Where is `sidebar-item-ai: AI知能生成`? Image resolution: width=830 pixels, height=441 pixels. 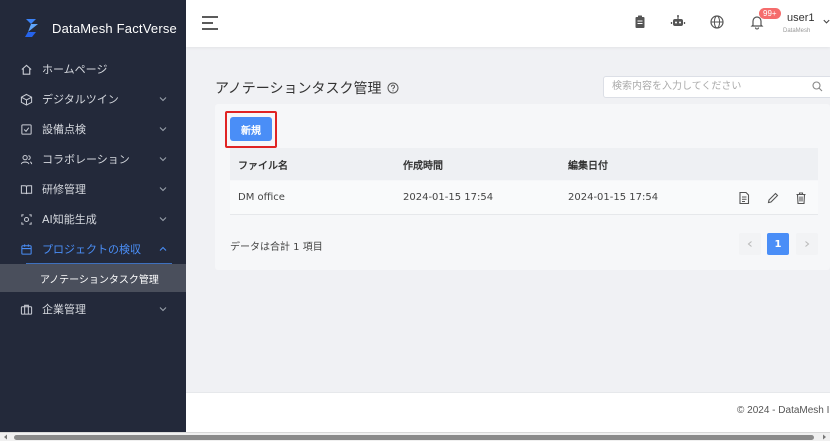
sidebar-item-ai: AI知能生成 is located at coordinates (93, 219).